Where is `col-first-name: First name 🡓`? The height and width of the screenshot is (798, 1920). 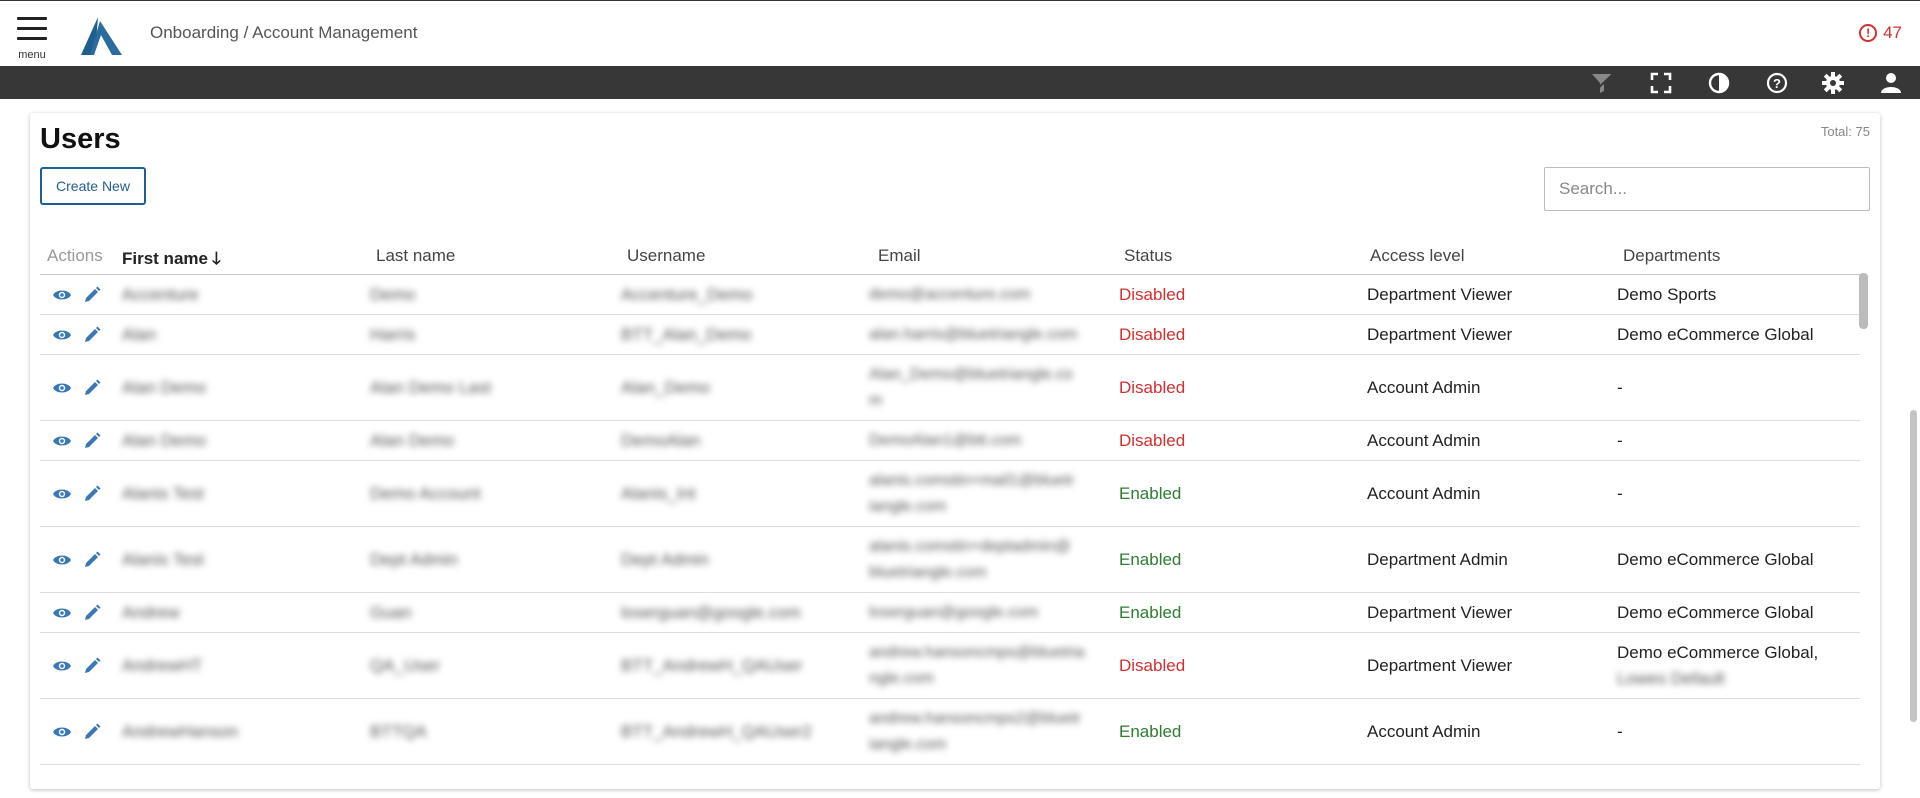
col-first-name: First name 🡓 is located at coordinates (171, 260).